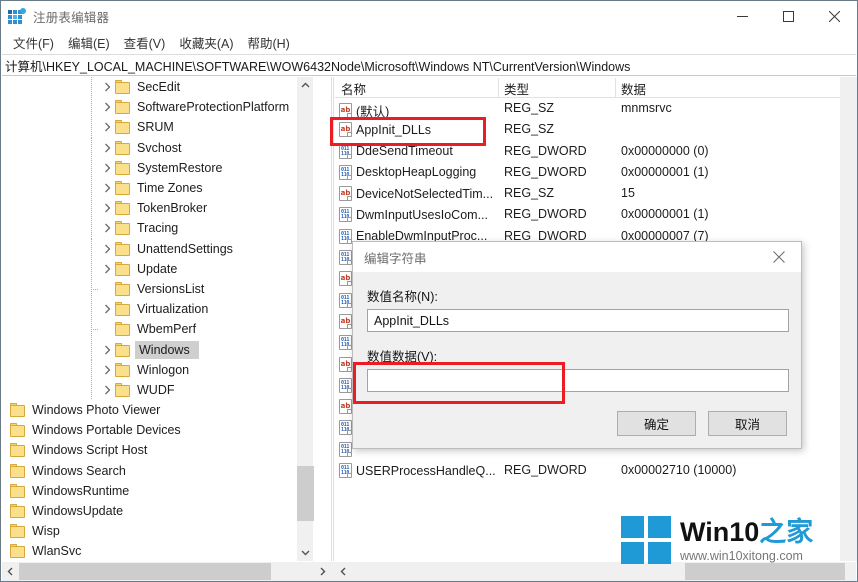  What do you see at coordinates (157, 390) in the screenshot?
I see `tree-node: WUDF` at bounding box center [157, 390].